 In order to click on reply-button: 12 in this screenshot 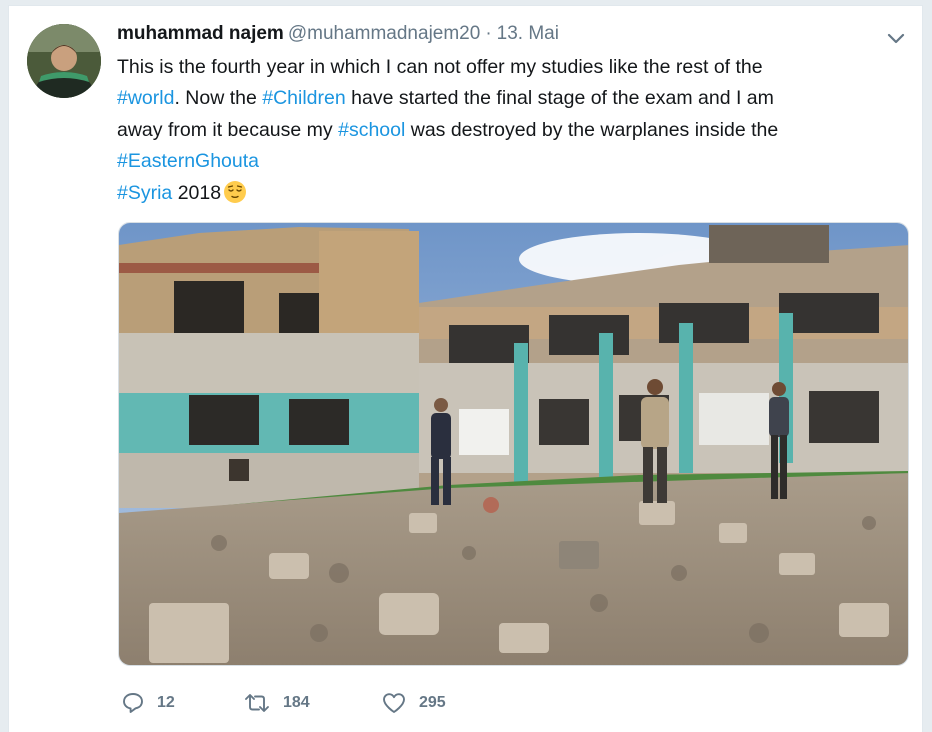, I will do `click(182, 703)`.